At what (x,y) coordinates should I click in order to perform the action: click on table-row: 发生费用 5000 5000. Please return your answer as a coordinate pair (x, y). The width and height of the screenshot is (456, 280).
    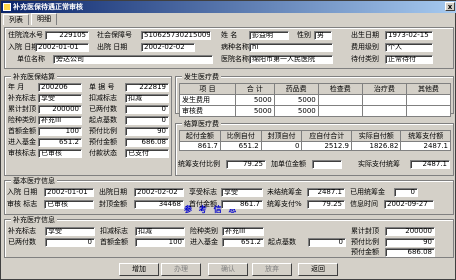
    Looking at the image, I should click on (315, 100).